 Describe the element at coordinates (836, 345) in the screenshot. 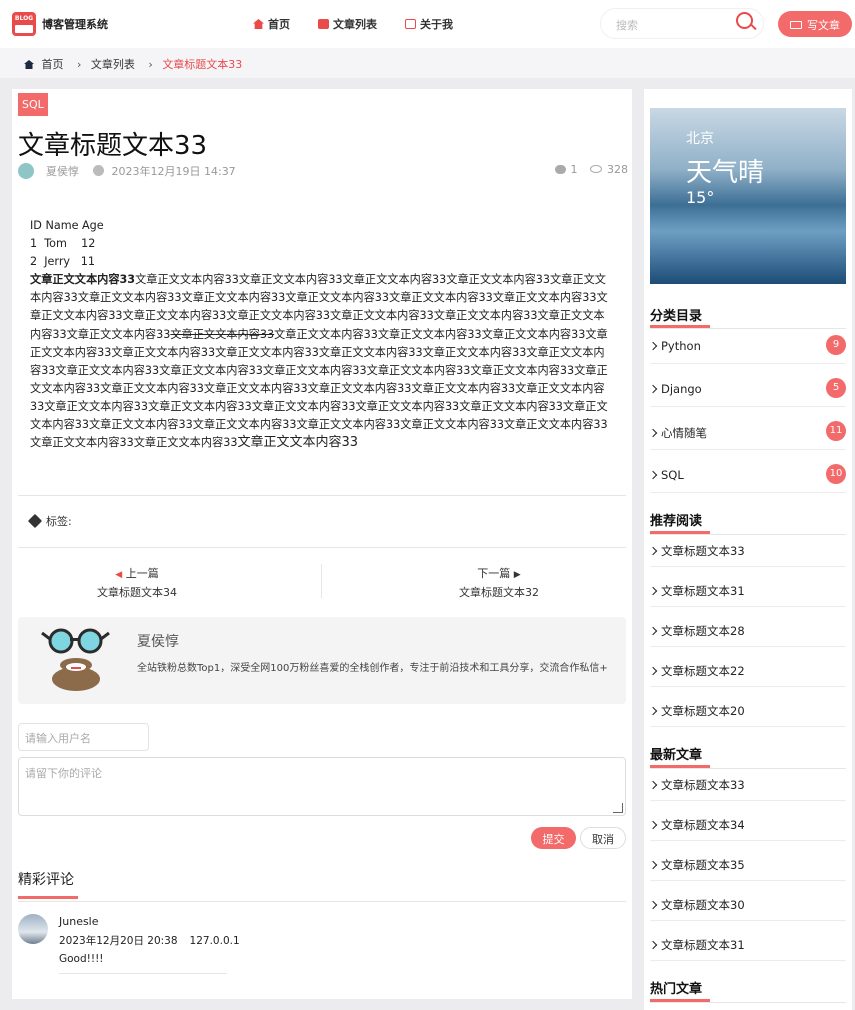

I see `count-badge: 9` at that location.